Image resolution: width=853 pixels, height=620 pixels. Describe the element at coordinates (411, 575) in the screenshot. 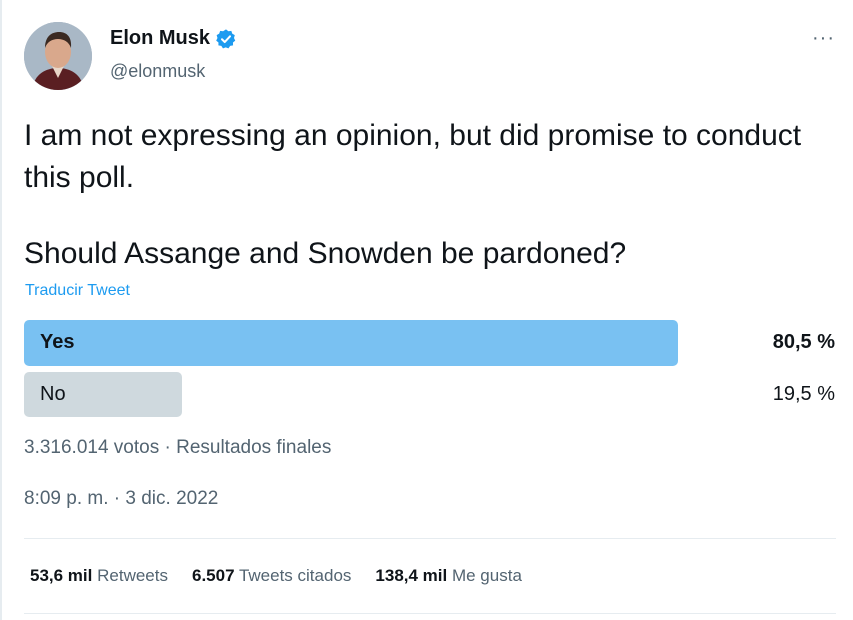

I see `likes-count: 138,4 mil` at that location.